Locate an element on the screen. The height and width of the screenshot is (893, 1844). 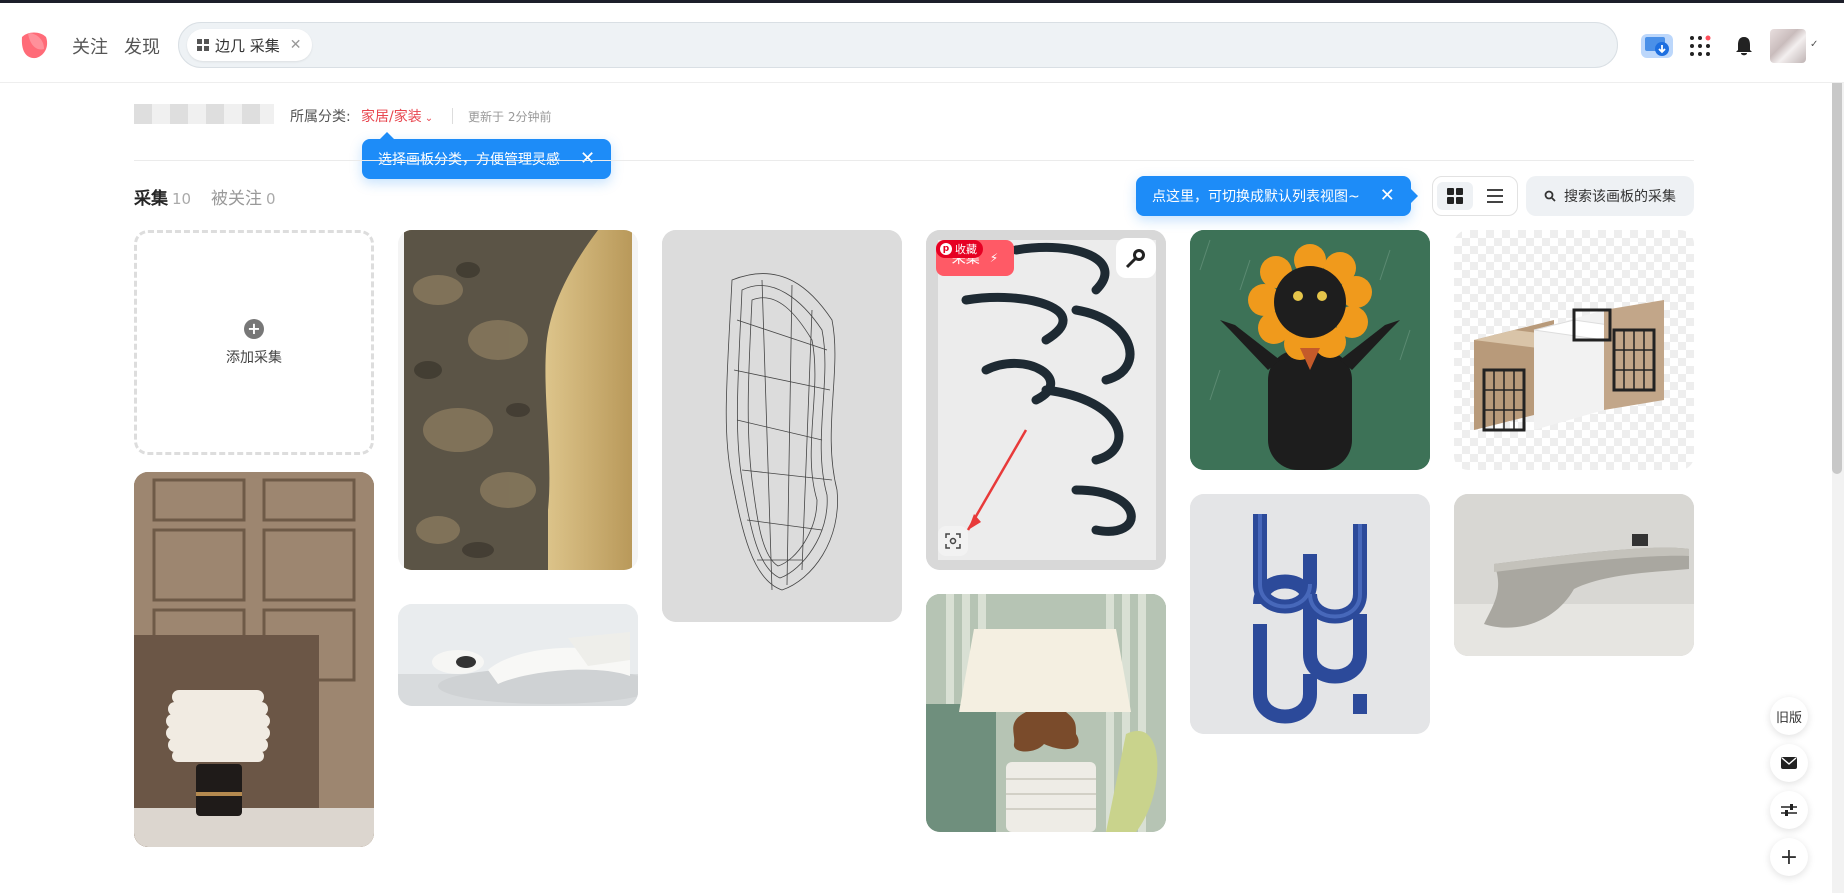
settings-button is located at coordinates (1789, 810).